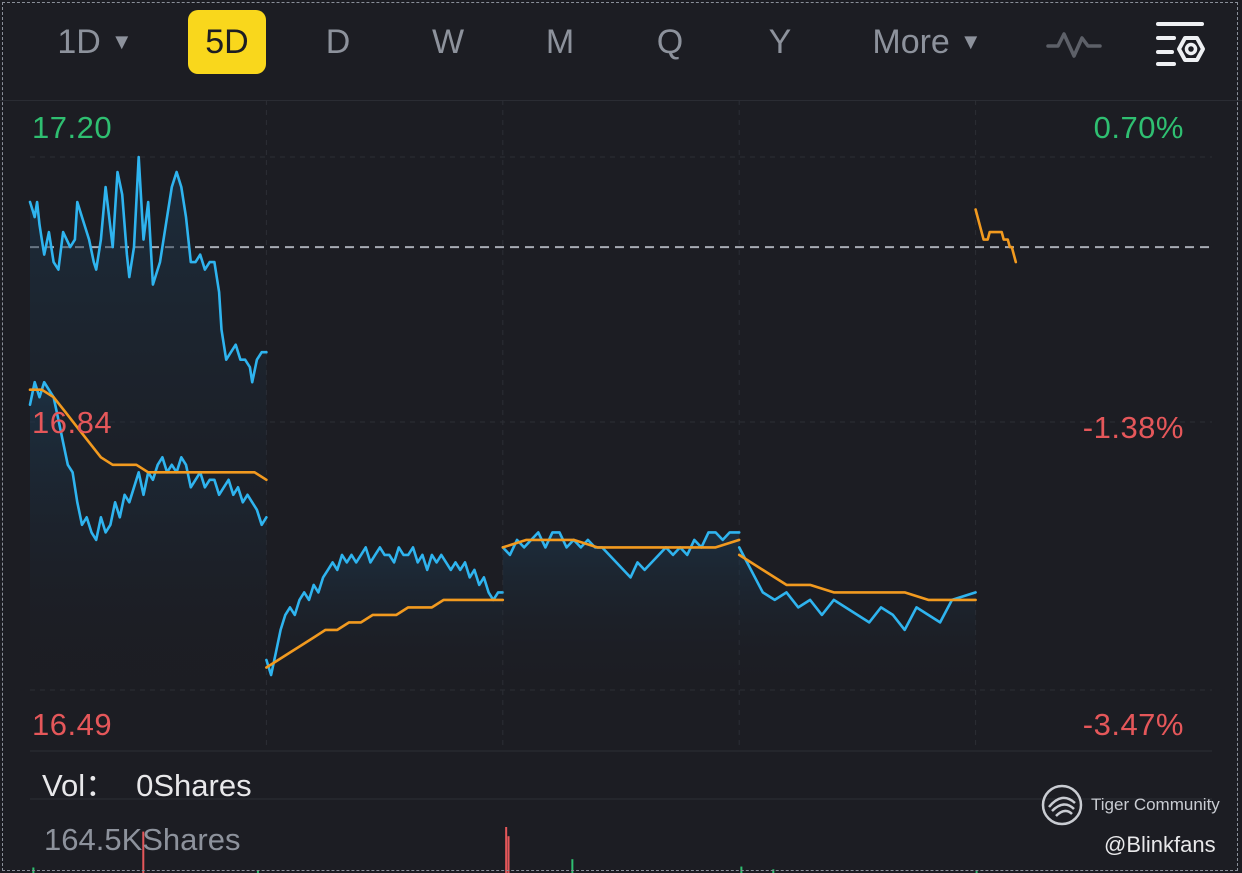 The width and height of the screenshot is (1242, 873). I want to click on volume-label: Vol：, so click(79, 785).